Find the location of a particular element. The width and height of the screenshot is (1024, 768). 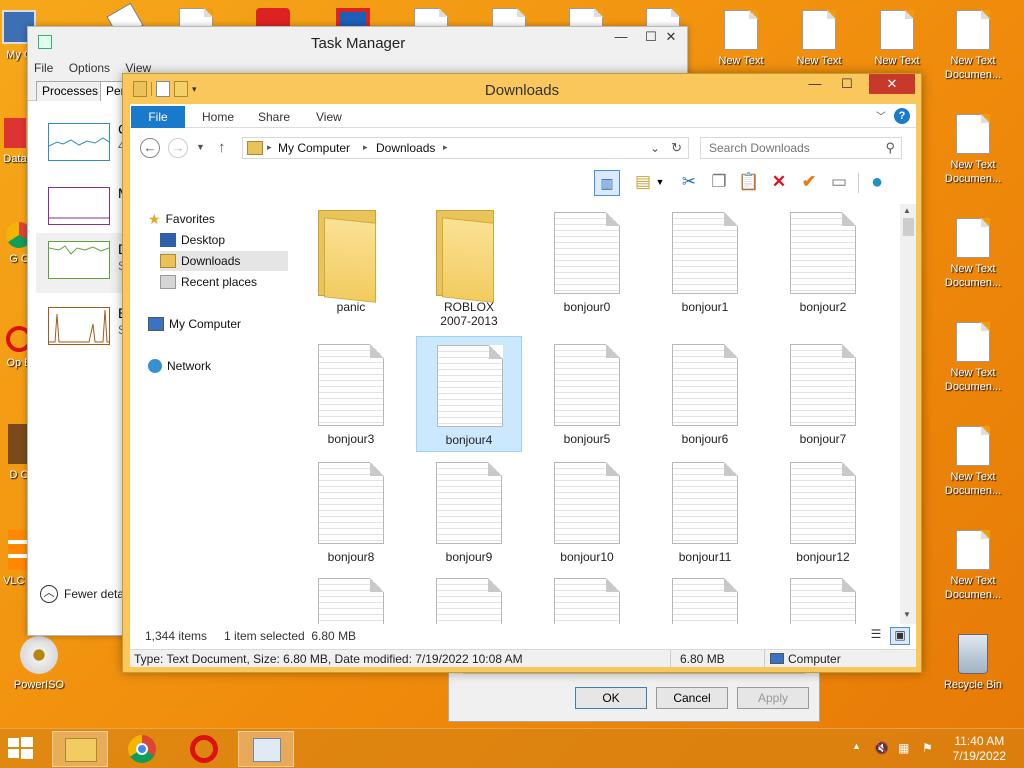

refresh-icon: ↻ is located at coordinates (676, 148).